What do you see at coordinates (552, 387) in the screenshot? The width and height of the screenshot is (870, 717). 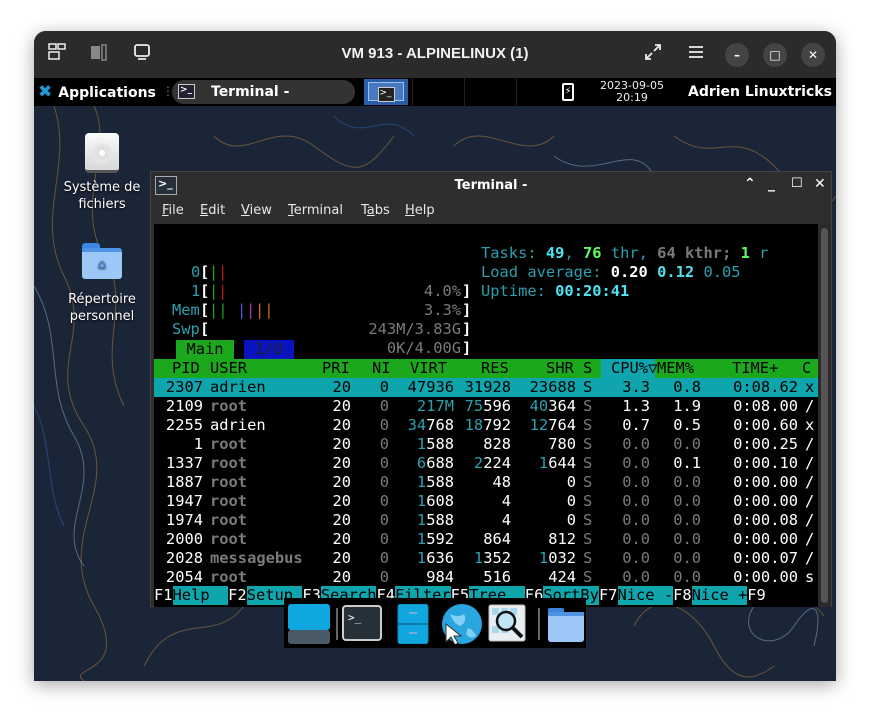 I see `cell-shr: 23688` at bounding box center [552, 387].